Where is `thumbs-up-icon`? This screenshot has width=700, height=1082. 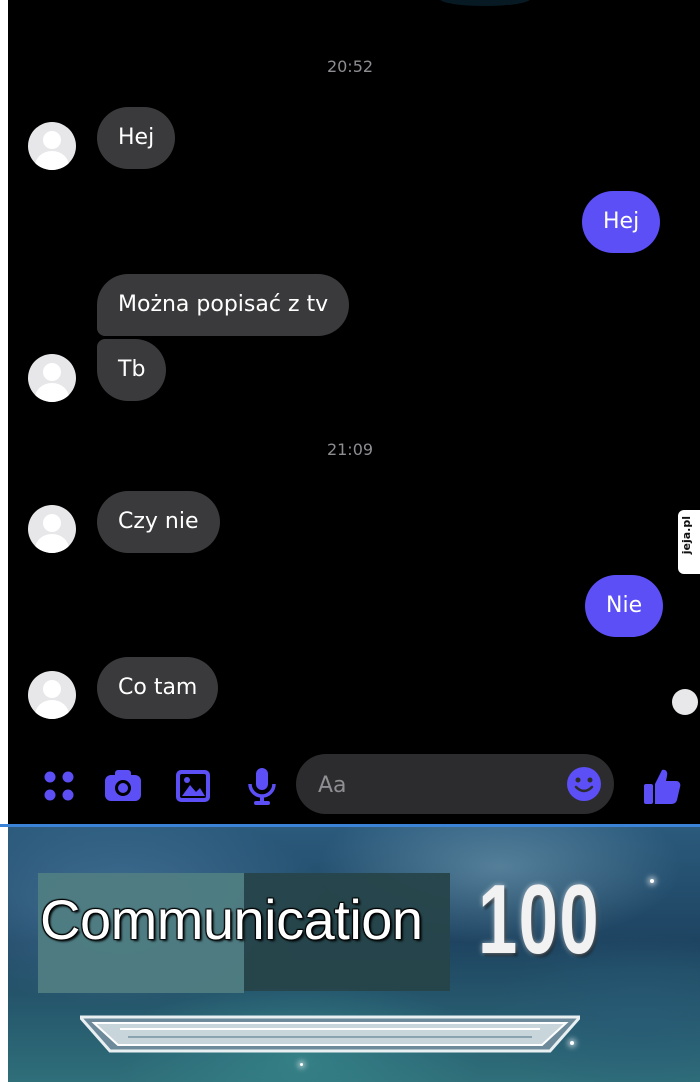
thumbs-up-icon is located at coordinates (662, 786).